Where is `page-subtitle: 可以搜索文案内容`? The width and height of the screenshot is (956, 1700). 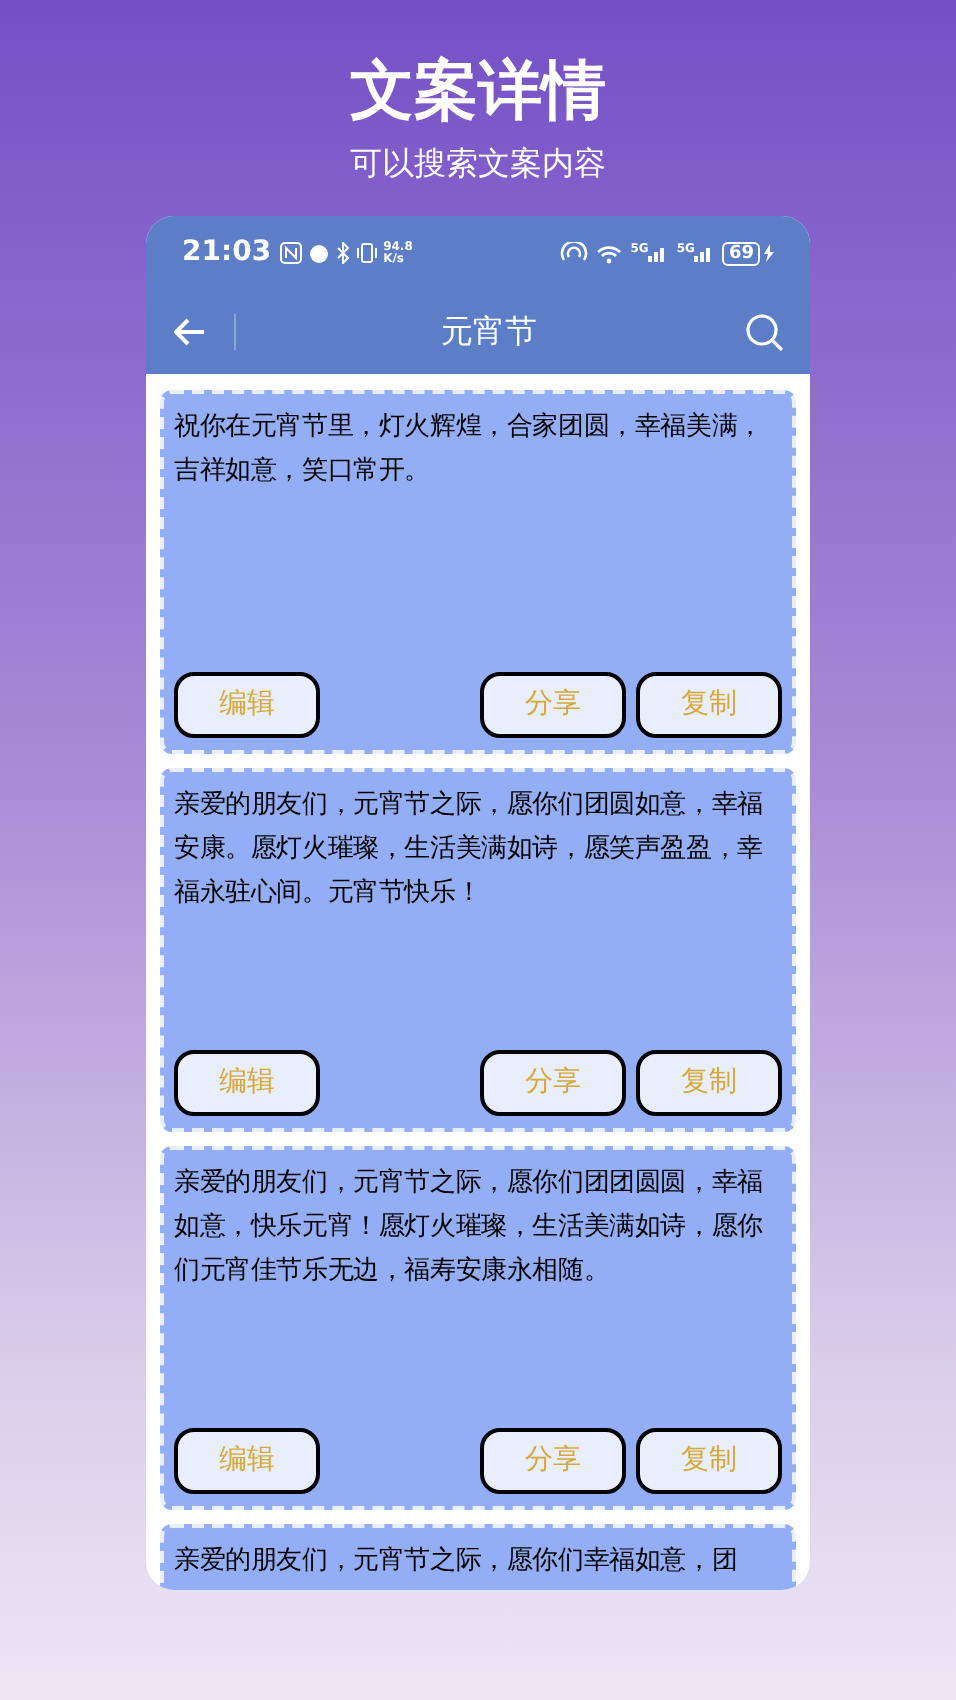 page-subtitle: 可以搜索文案内容 is located at coordinates (478, 164).